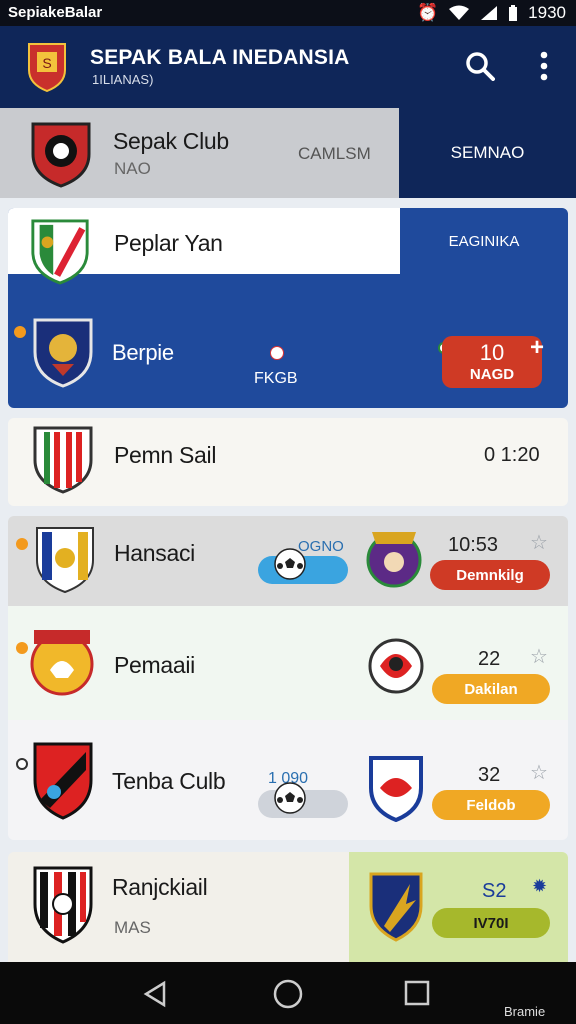  What do you see at coordinates (288, 663) in the screenshot?
I see `match-card: Pemaaii 22 ☆ Dakilan` at bounding box center [288, 663].